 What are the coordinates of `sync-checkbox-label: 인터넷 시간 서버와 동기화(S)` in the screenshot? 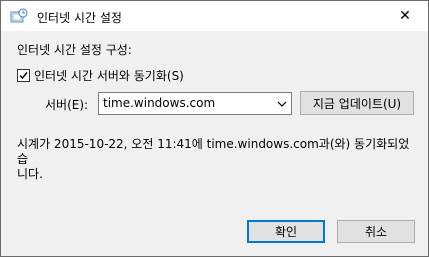 It's located at (109, 76).